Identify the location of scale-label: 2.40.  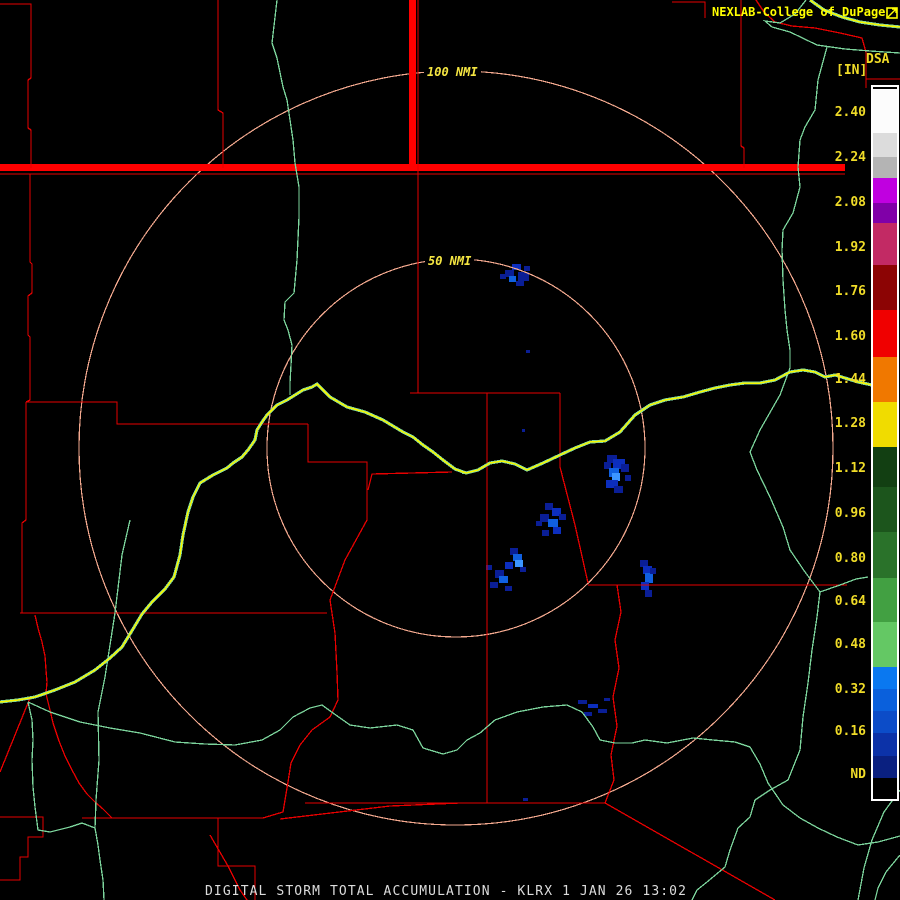
(850, 112).